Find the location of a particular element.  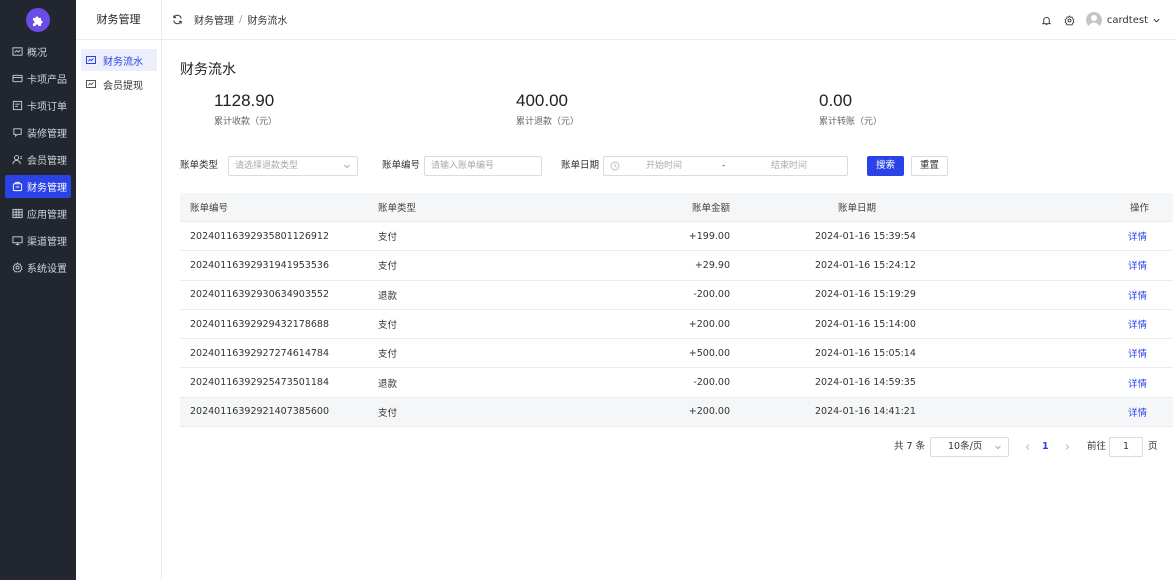

decoration-icon is located at coordinates (17, 133).